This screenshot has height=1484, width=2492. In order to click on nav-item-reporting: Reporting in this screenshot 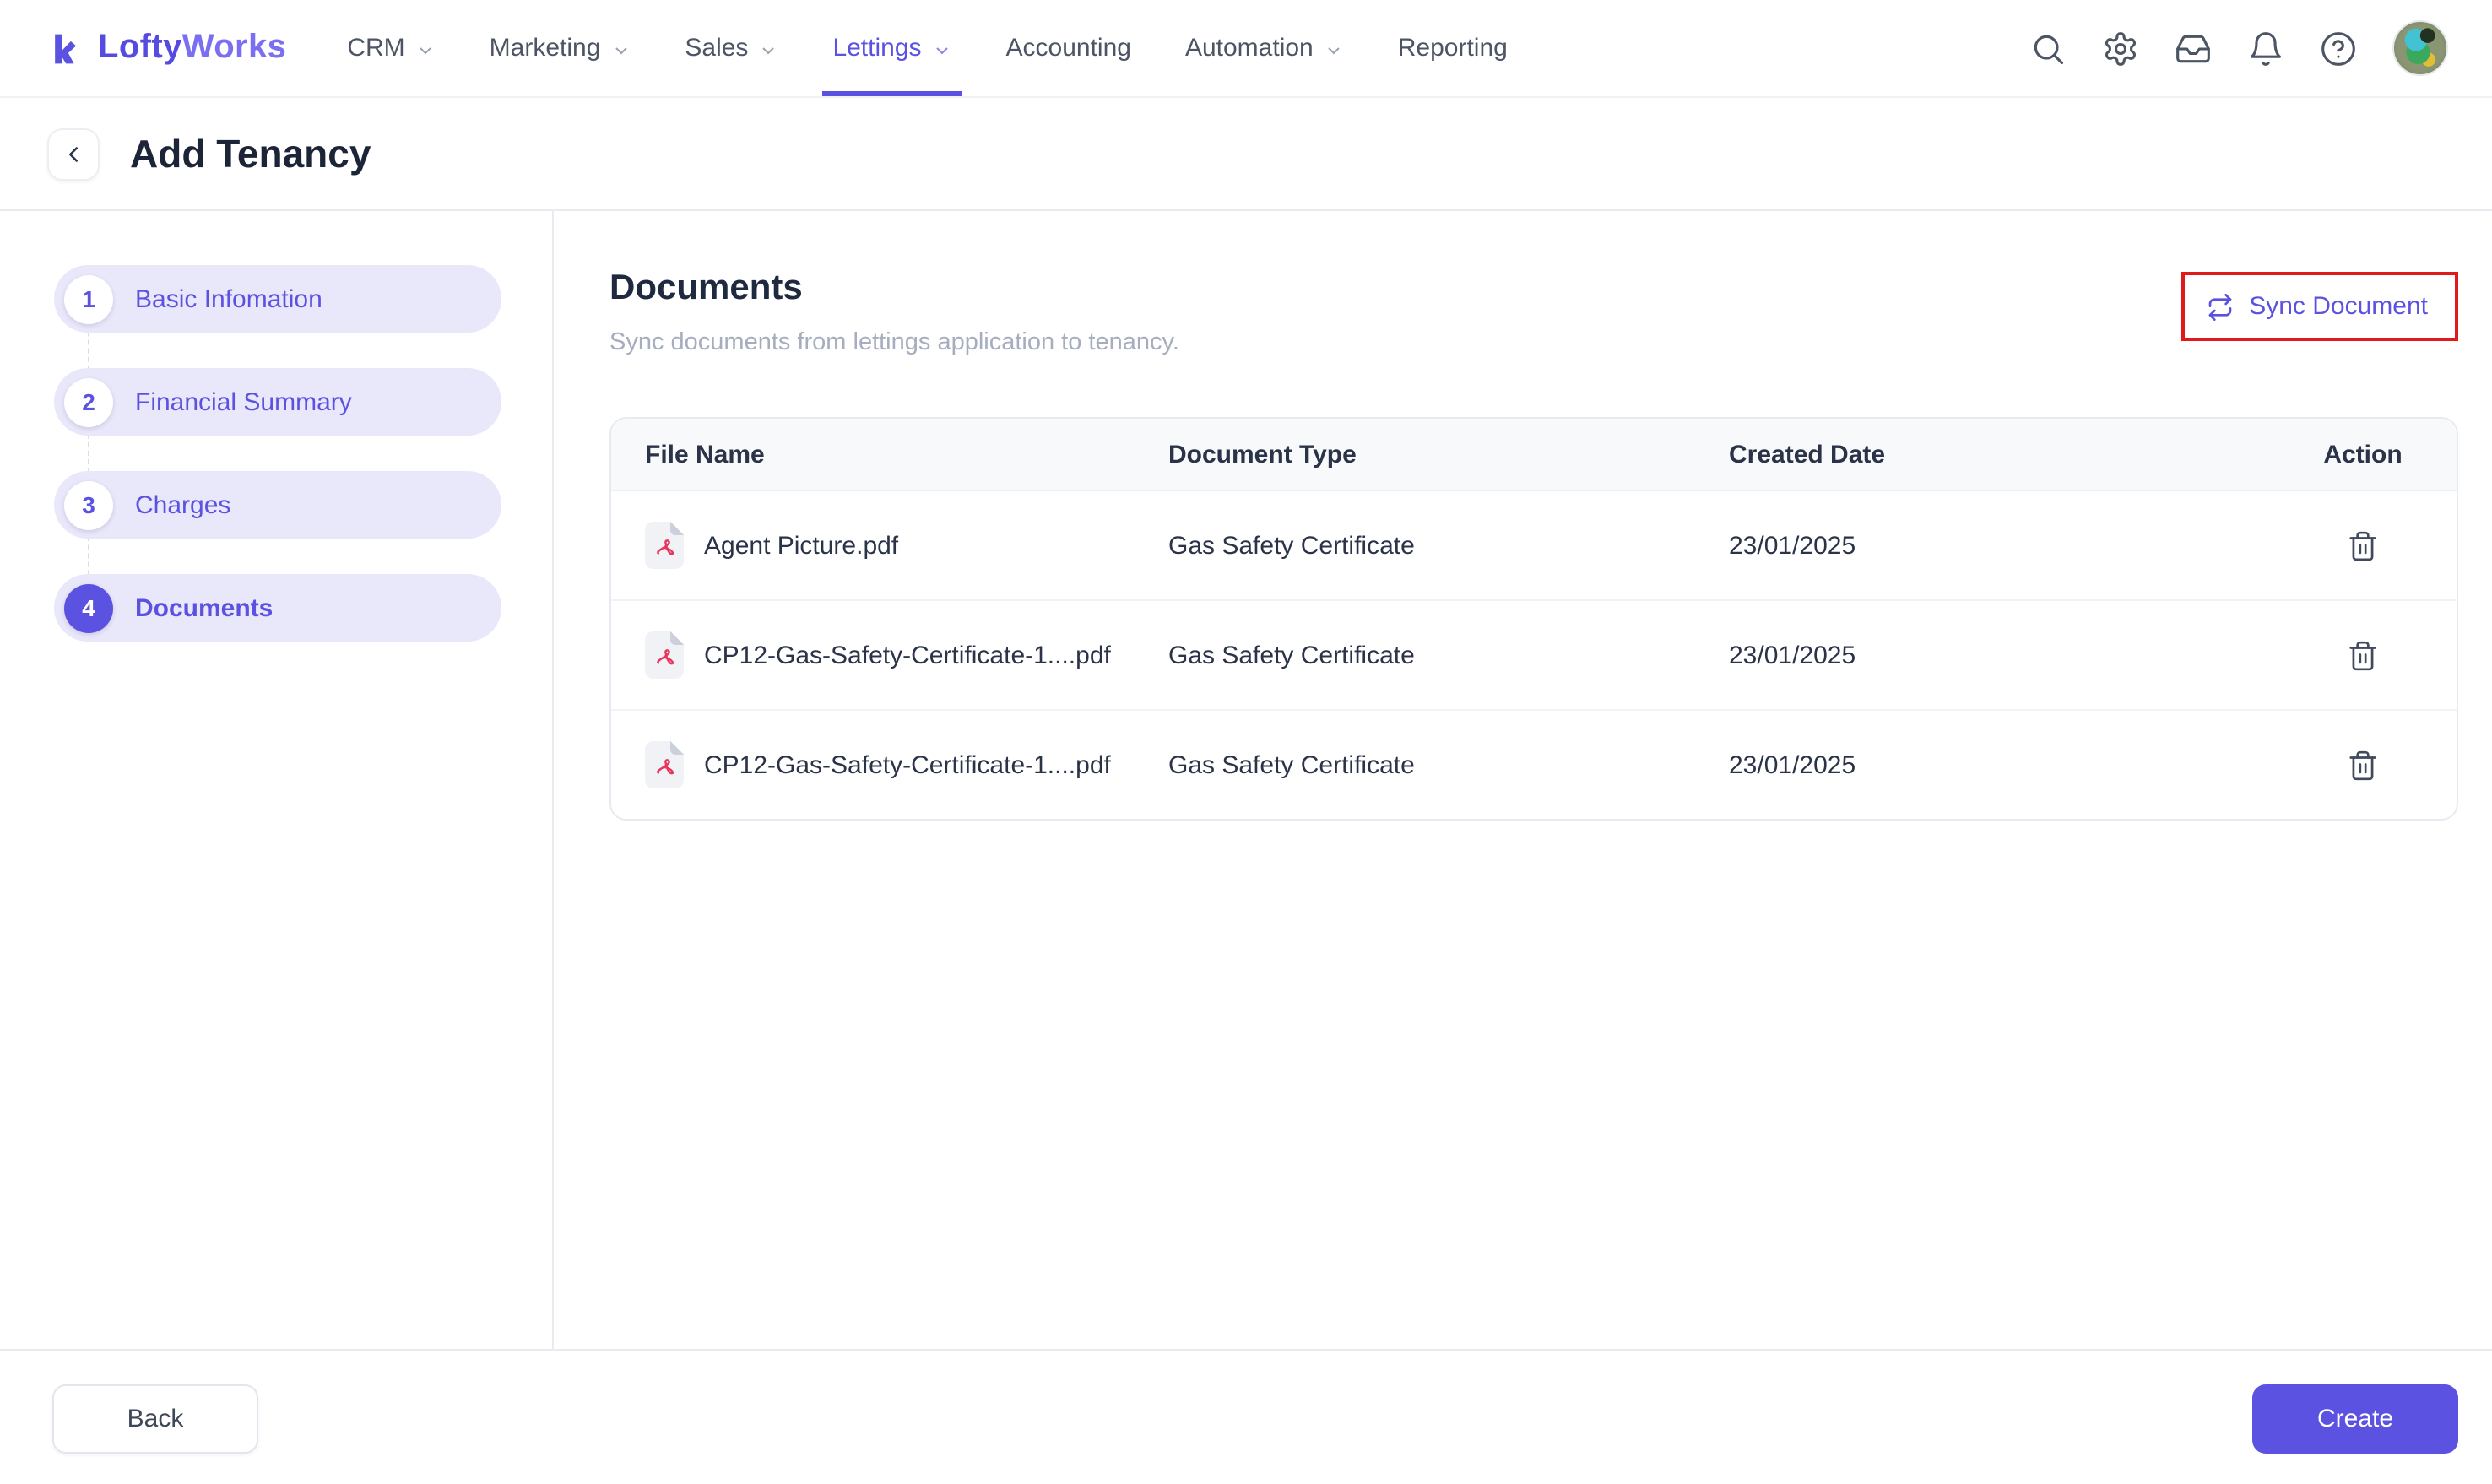, I will do `click(1453, 48)`.